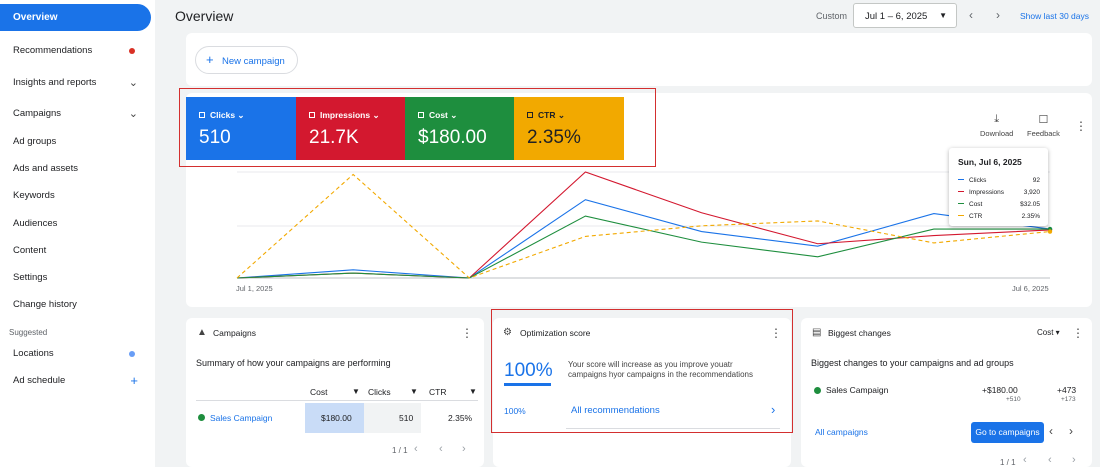 The height and width of the screenshot is (467, 1100). I want to click on prev-period-icon: ‹, so click(971, 15).